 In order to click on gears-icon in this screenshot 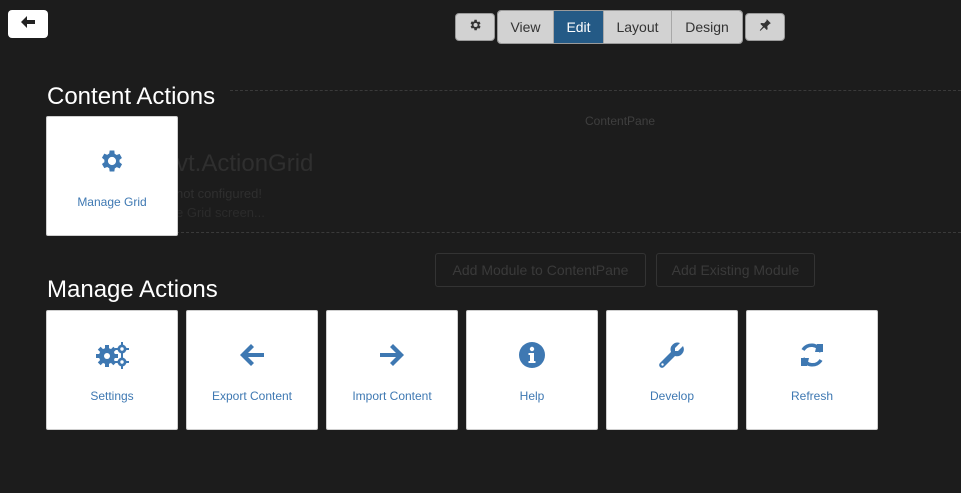, I will do `click(112, 355)`.